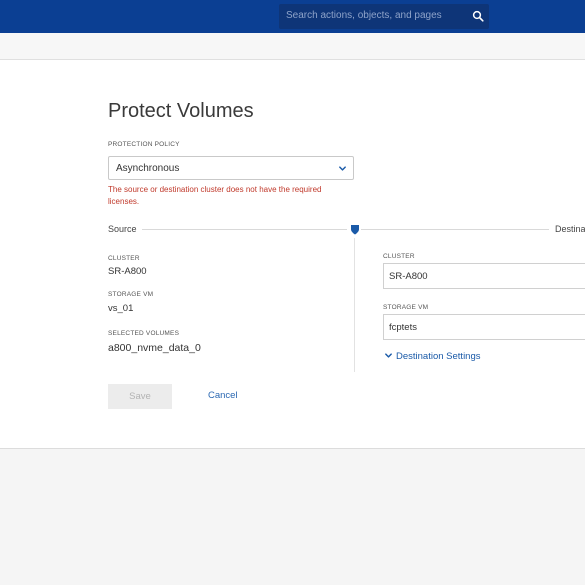  I want to click on source-section-label: Source, so click(122, 229).